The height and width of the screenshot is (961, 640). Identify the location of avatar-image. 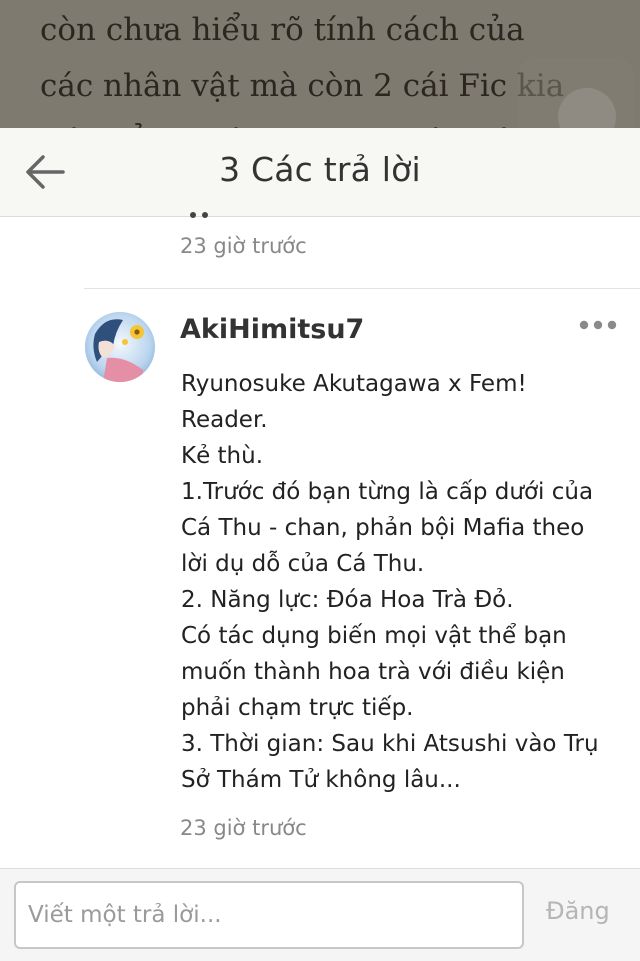
(120, 347).